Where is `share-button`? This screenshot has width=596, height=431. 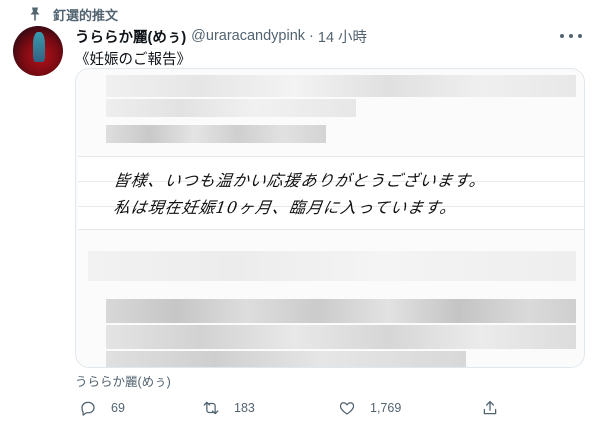 share-button is located at coordinates (497, 408).